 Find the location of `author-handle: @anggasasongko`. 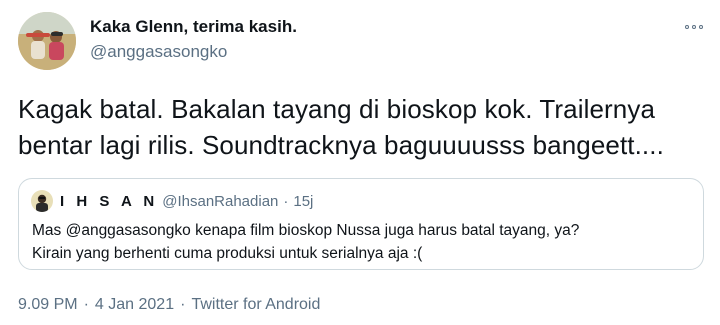

author-handle: @anggasasongko is located at coordinates (193, 52).